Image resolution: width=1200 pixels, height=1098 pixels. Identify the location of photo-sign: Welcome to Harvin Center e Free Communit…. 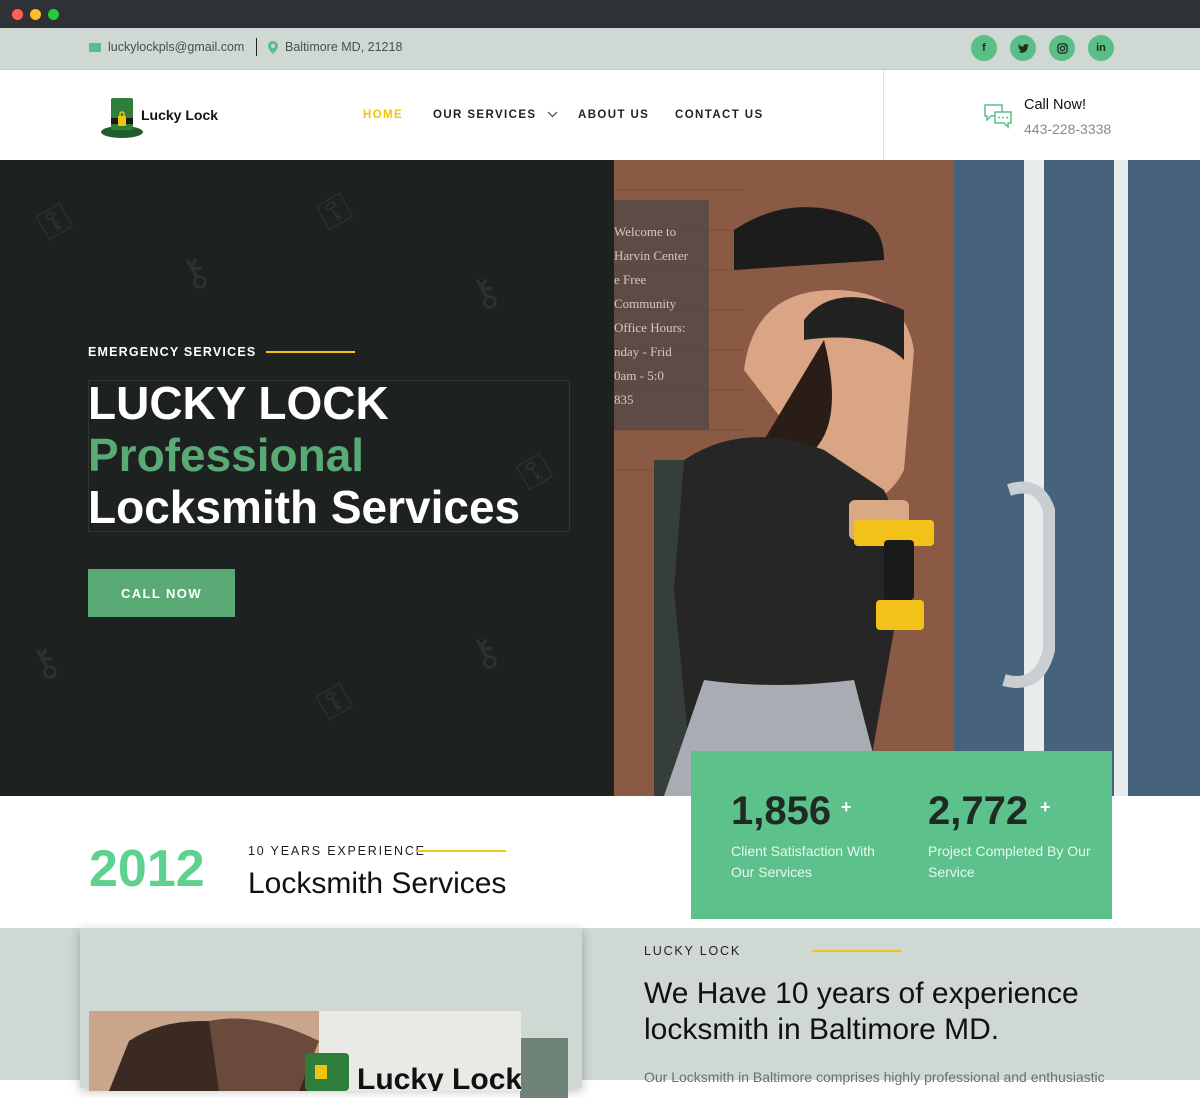
(659, 316).